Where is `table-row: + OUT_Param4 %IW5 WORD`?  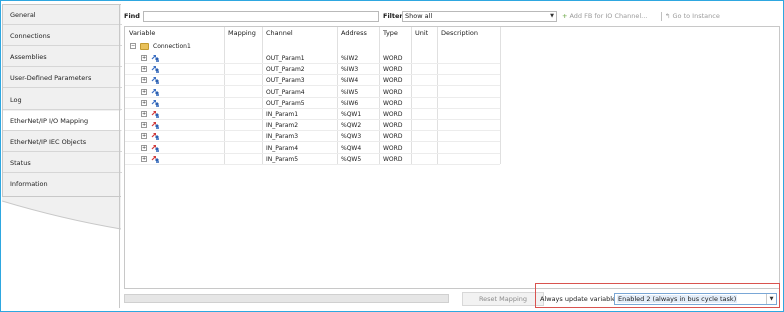 table-row: + OUT_Param4 %IW5 WORD is located at coordinates (312, 92).